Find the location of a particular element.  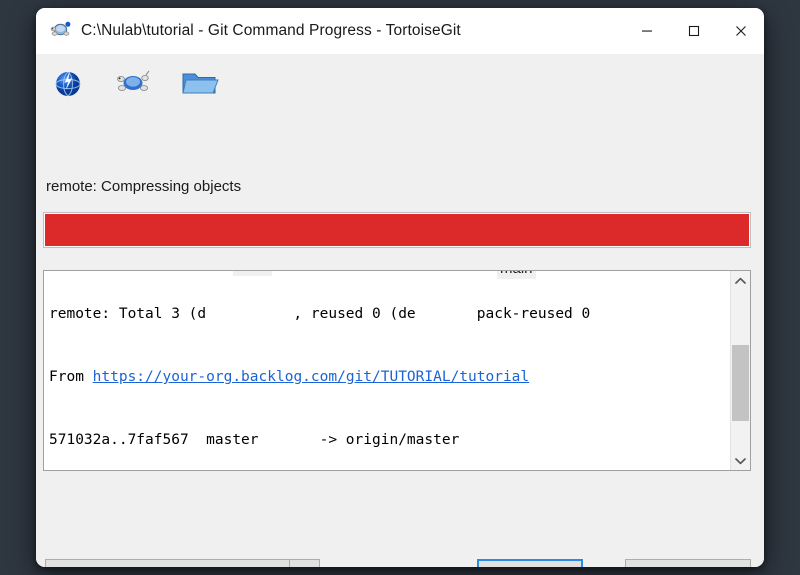

progress-bar-fill is located at coordinates (397, 230).